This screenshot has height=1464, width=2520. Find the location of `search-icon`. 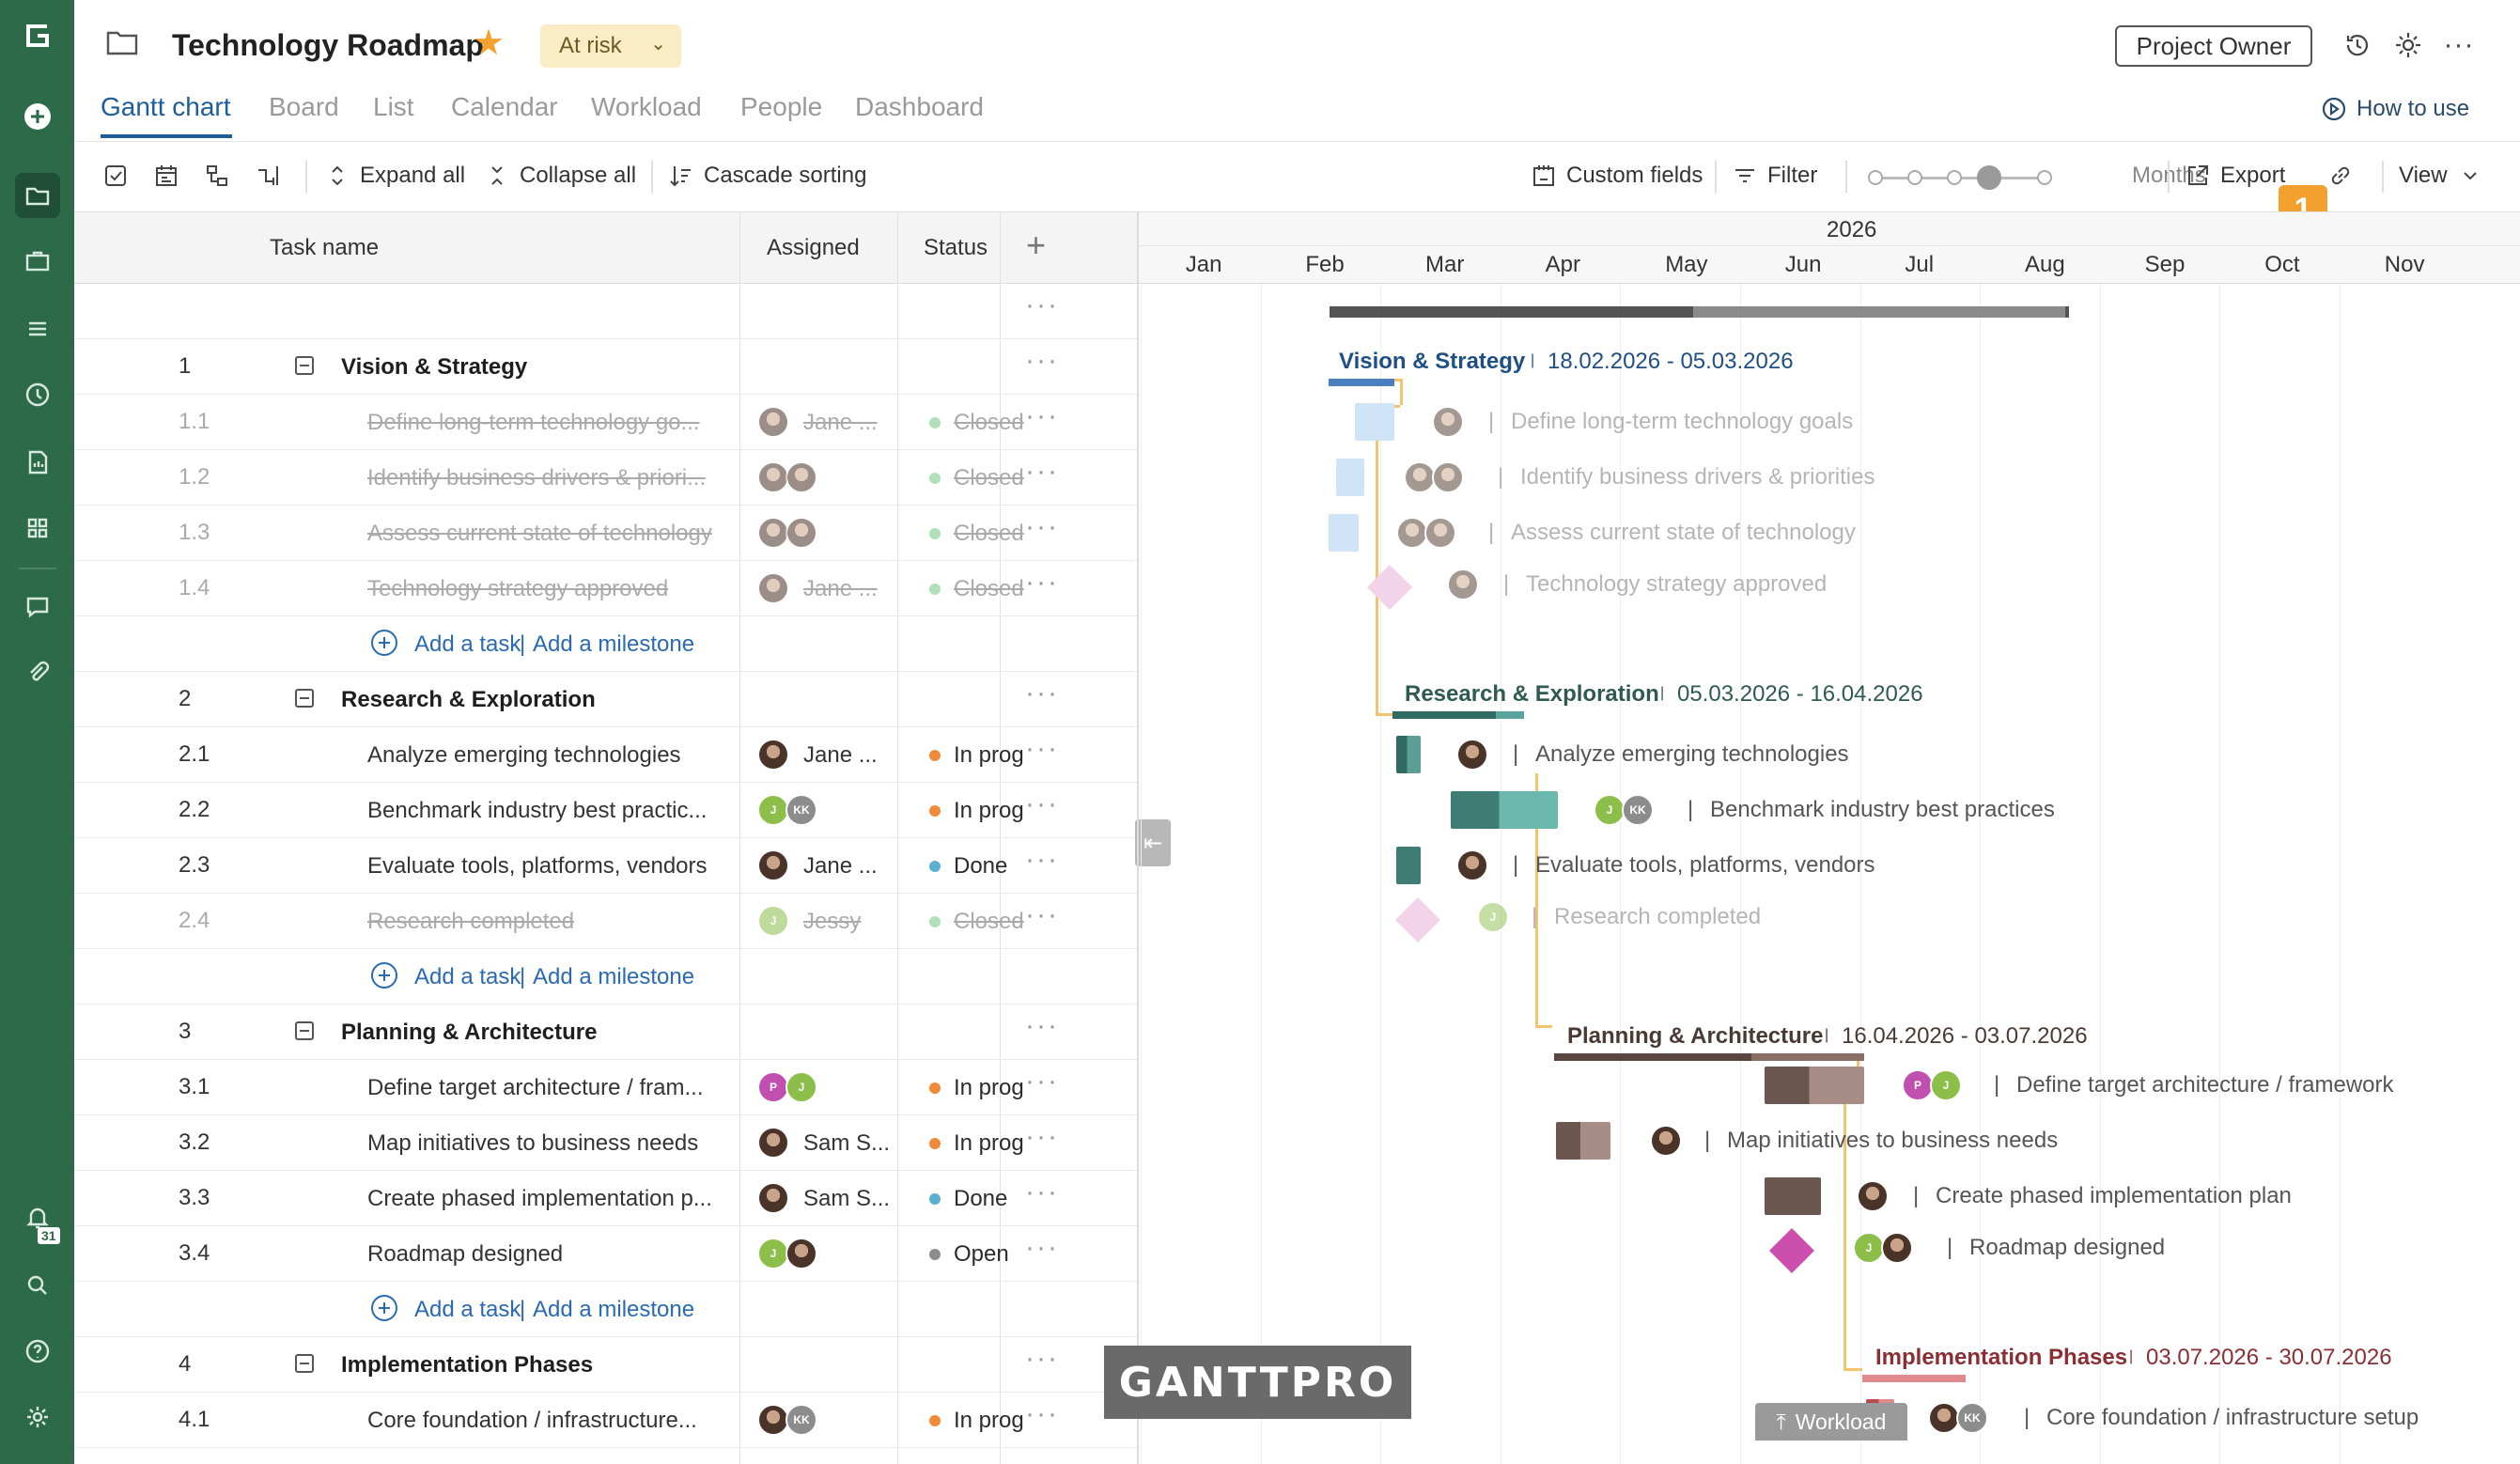

search-icon is located at coordinates (37, 1286).